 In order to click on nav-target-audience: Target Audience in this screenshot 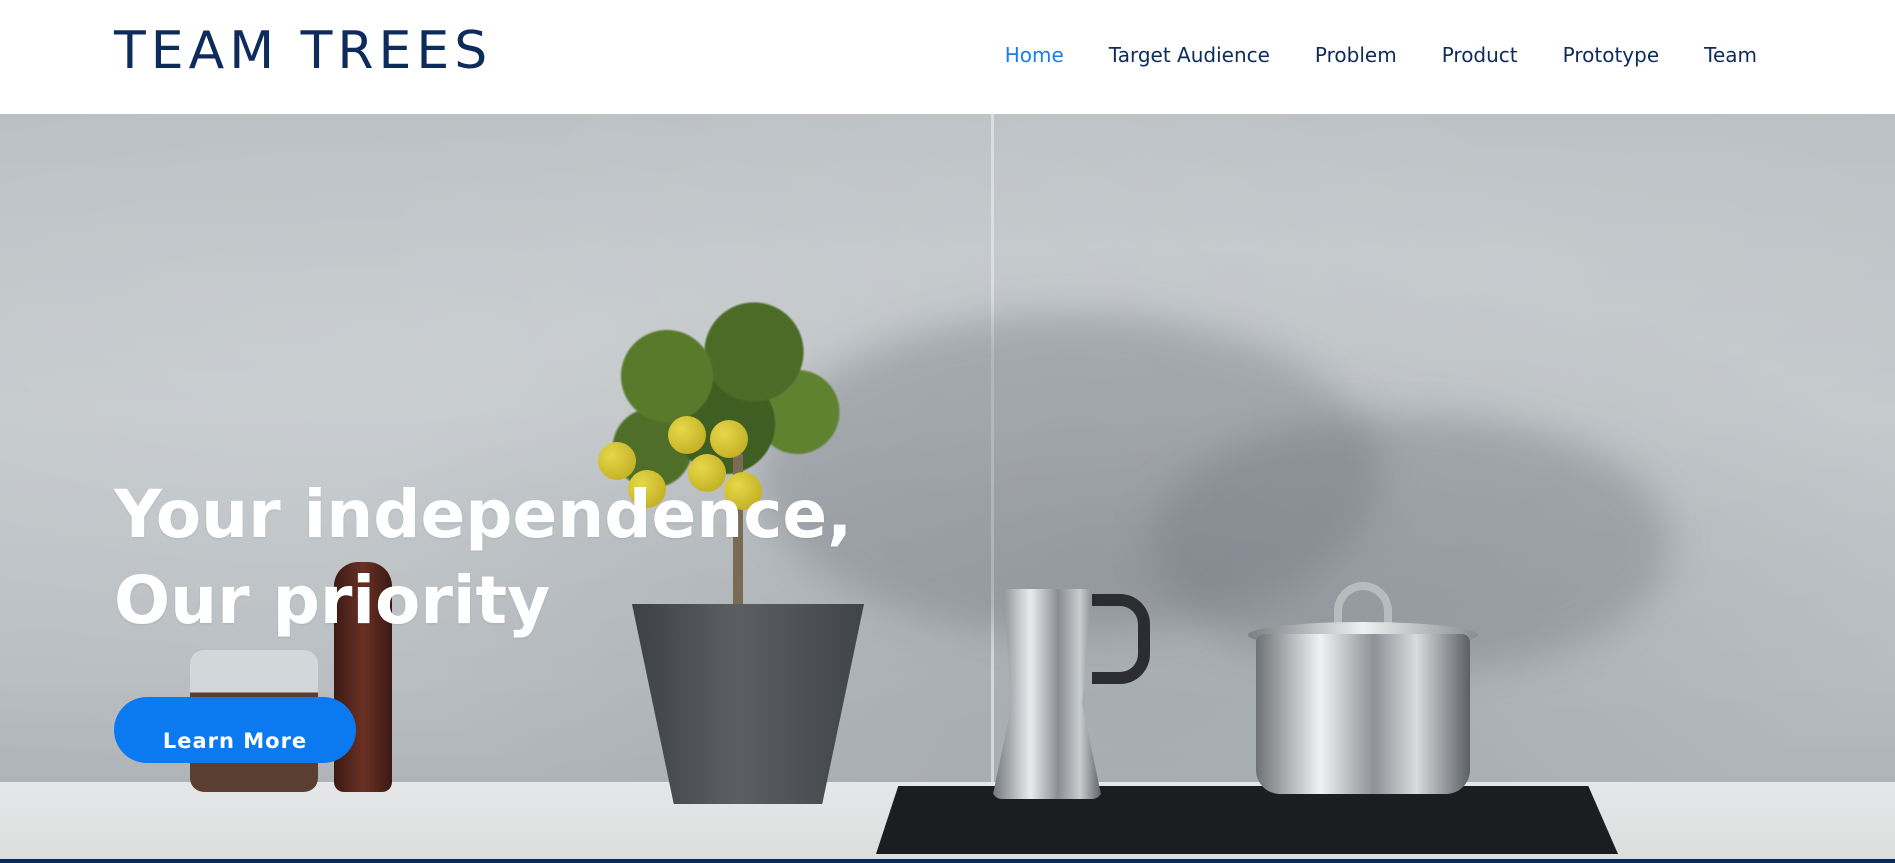, I will do `click(1189, 55)`.